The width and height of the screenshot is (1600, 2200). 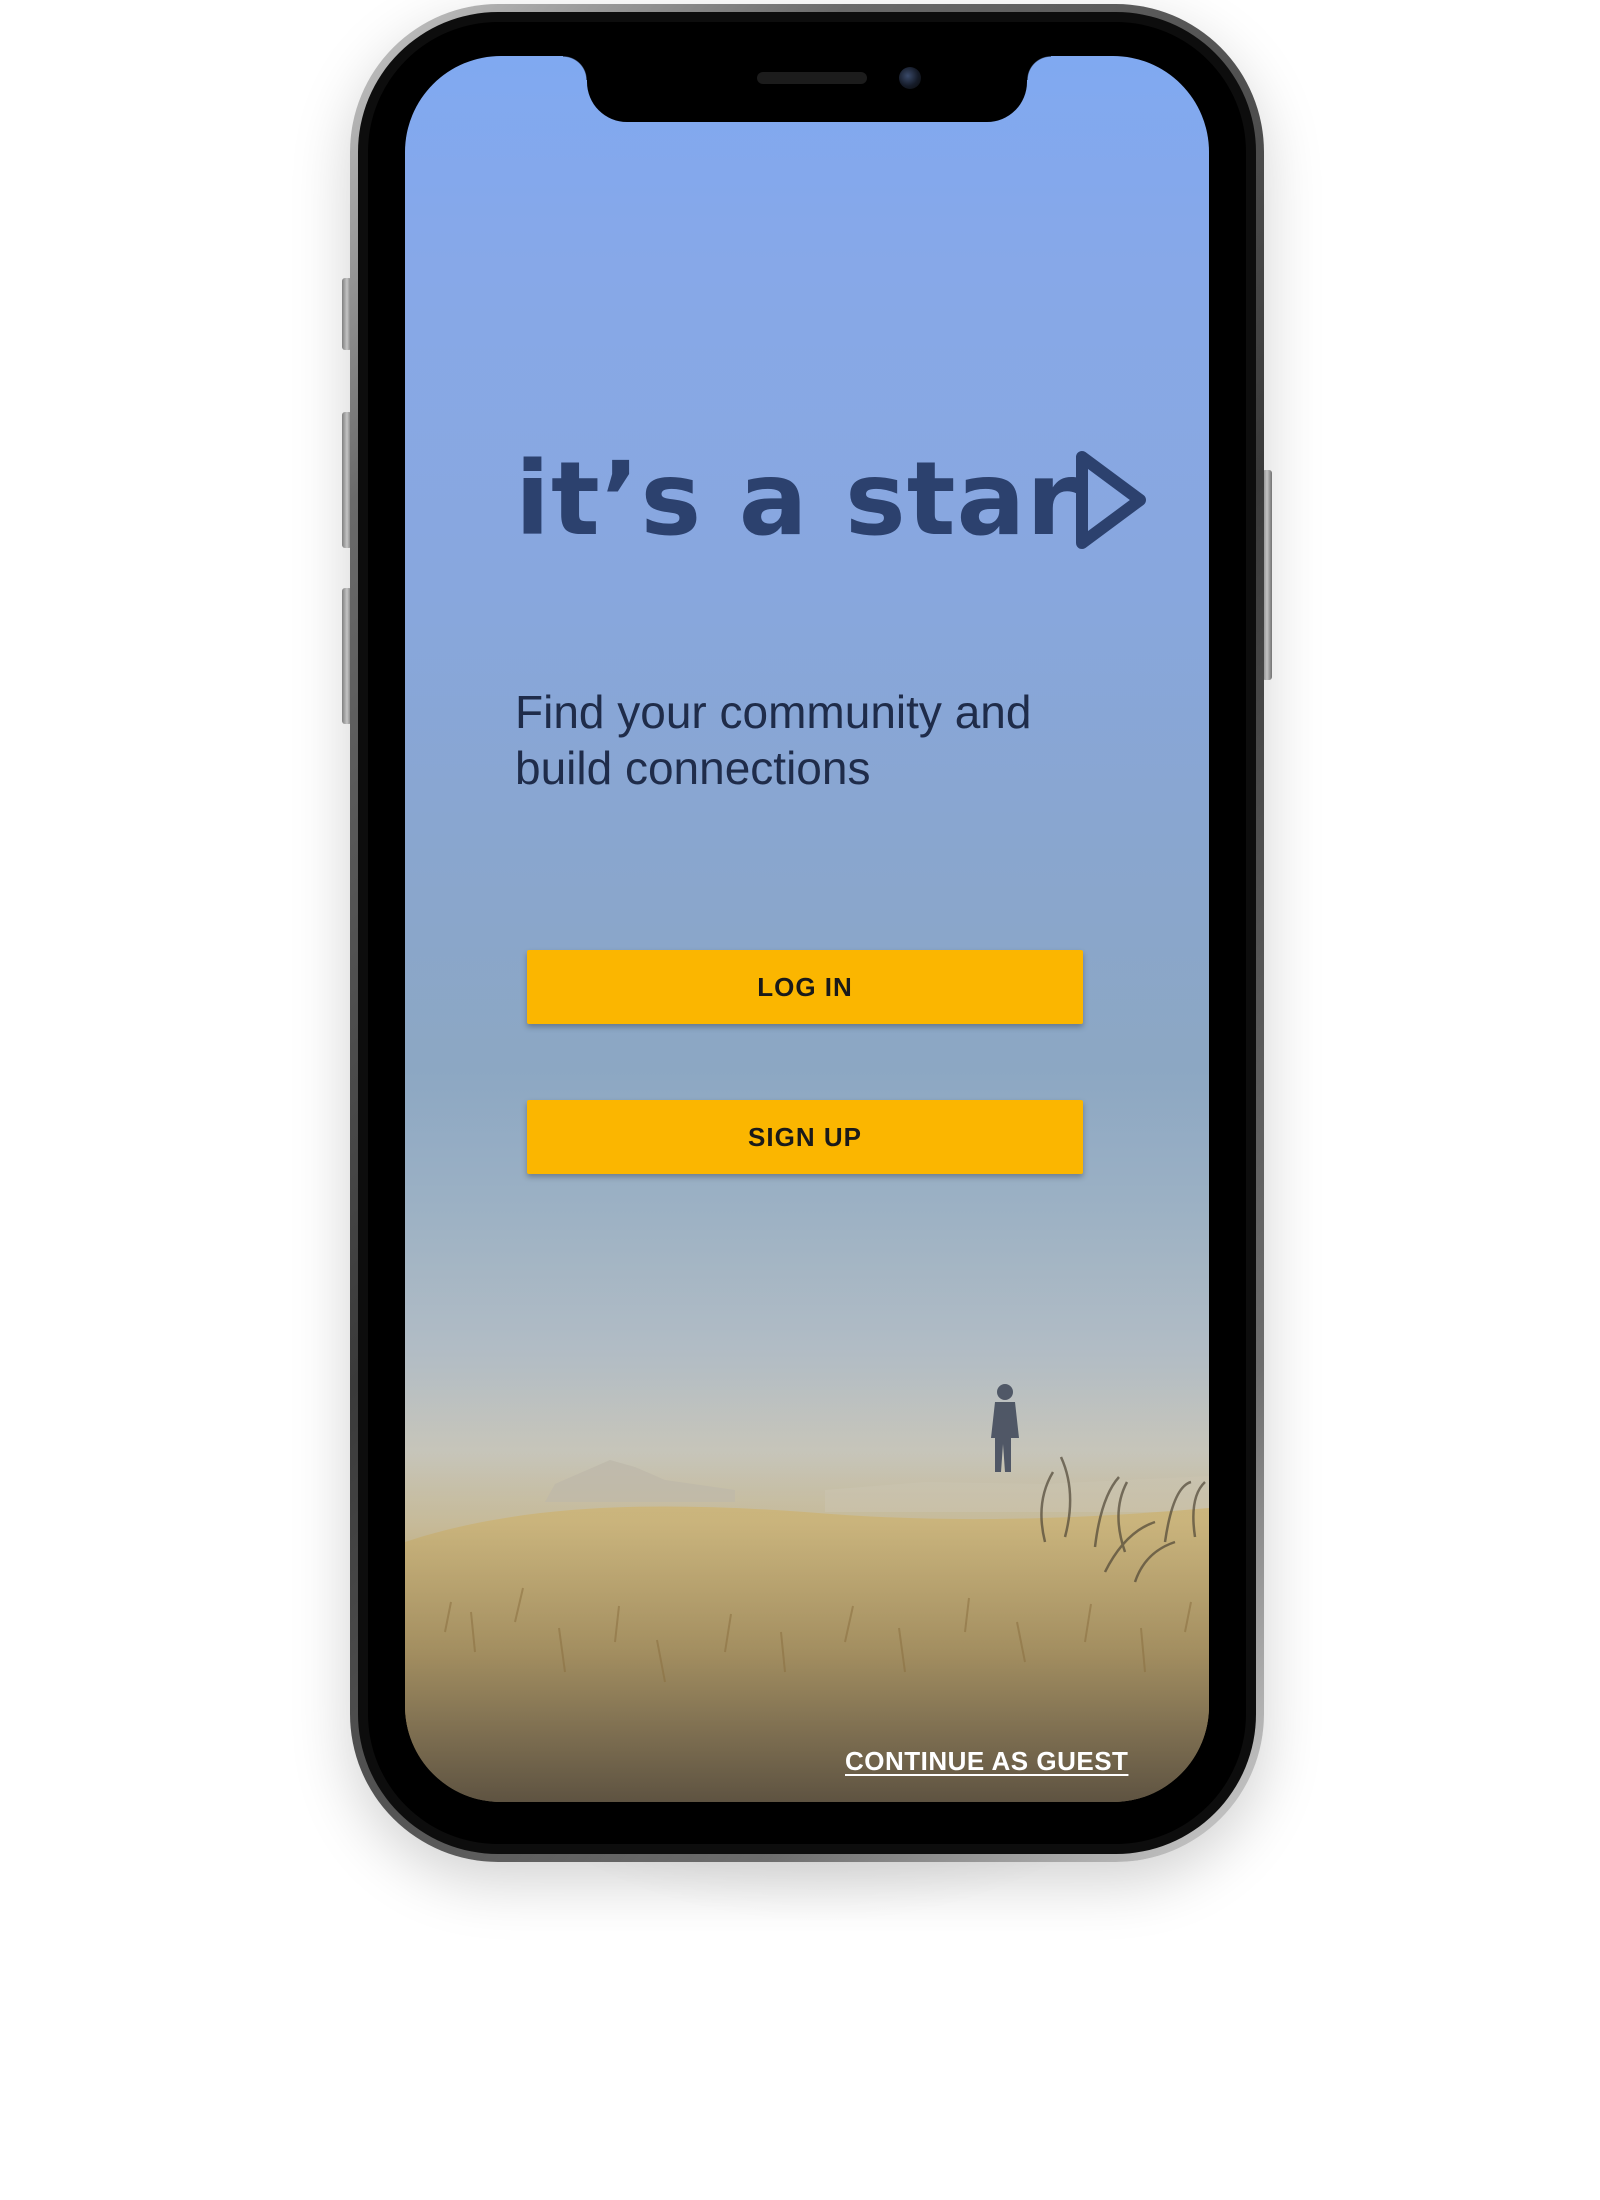 I want to click on earpiece-speaker, so click(x=812, y=78).